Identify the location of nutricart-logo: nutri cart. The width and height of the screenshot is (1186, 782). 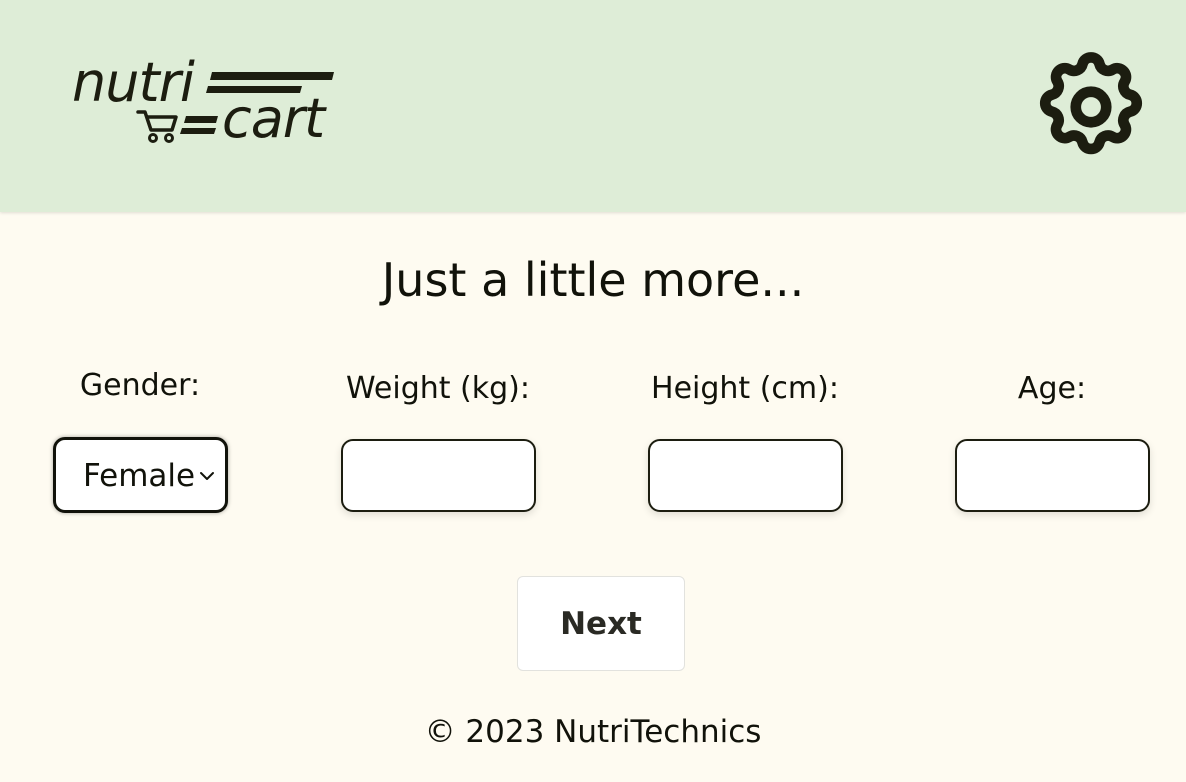
(207, 102).